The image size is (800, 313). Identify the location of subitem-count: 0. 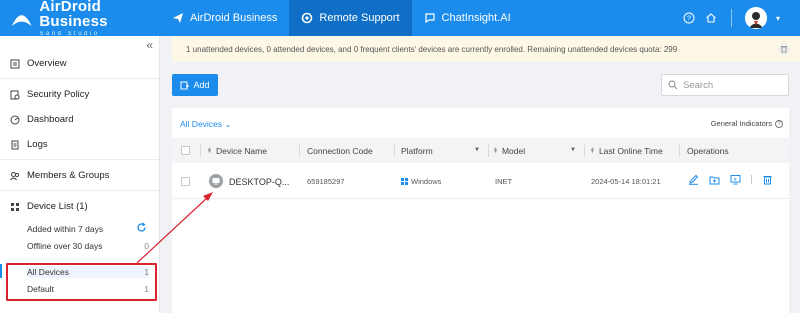
(146, 246).